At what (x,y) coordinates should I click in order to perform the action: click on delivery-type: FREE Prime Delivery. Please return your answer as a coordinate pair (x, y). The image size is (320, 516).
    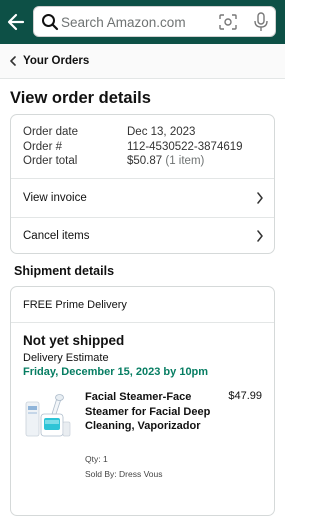
    Looking at the image, I should click on (142, 305).